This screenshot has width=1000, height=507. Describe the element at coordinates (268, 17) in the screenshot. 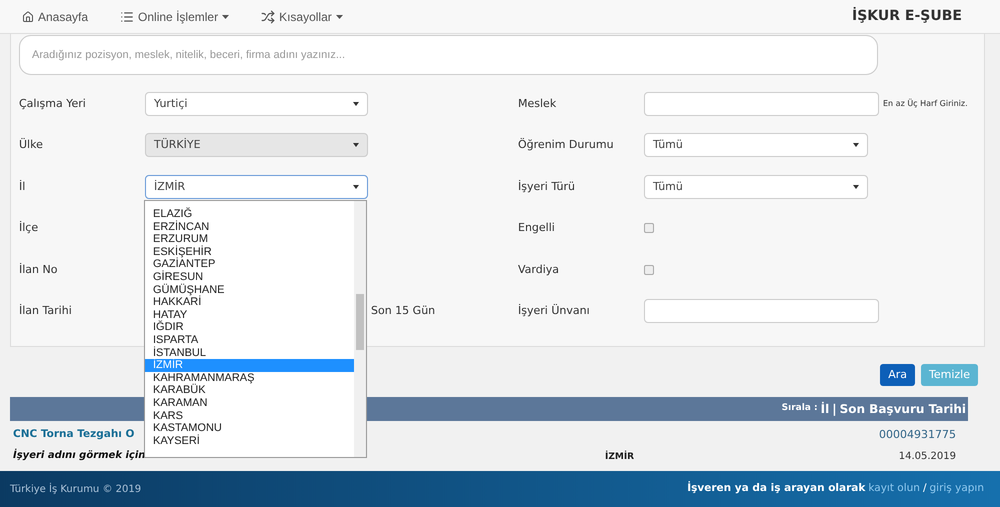

I see `shuffle-icon` at that location.